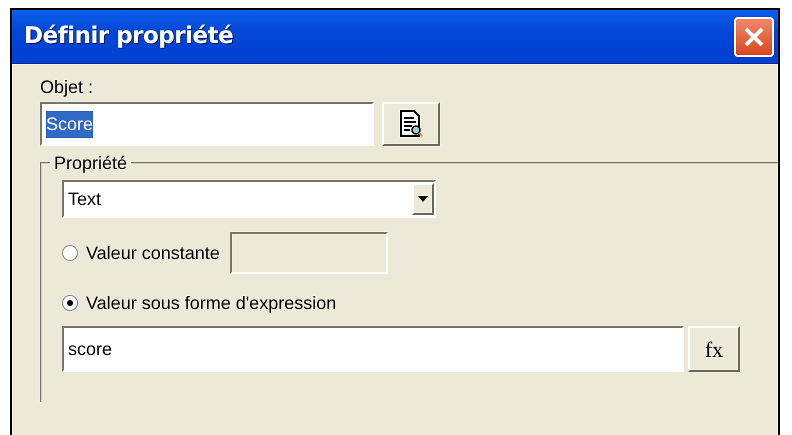  Describe the element at coordinates (129, 37) in the screenshot. I see `window-title: Définir propriété` at that location.